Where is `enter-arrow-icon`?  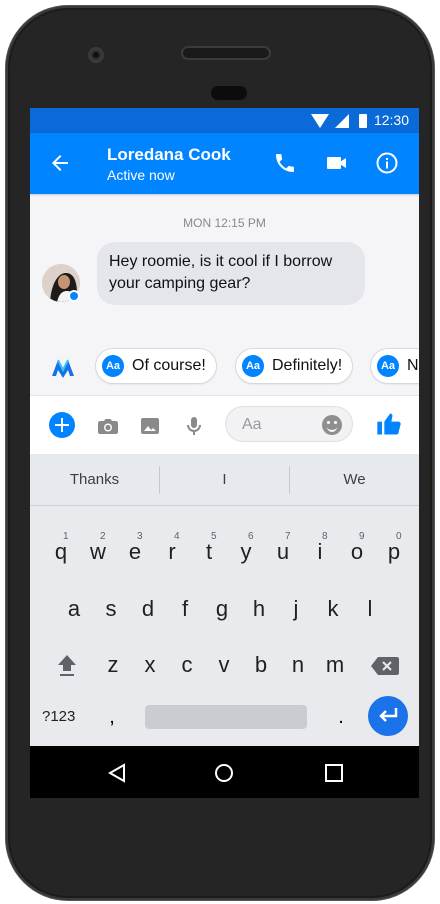
enter-arrow-icon is located at coordinates (388, 715).